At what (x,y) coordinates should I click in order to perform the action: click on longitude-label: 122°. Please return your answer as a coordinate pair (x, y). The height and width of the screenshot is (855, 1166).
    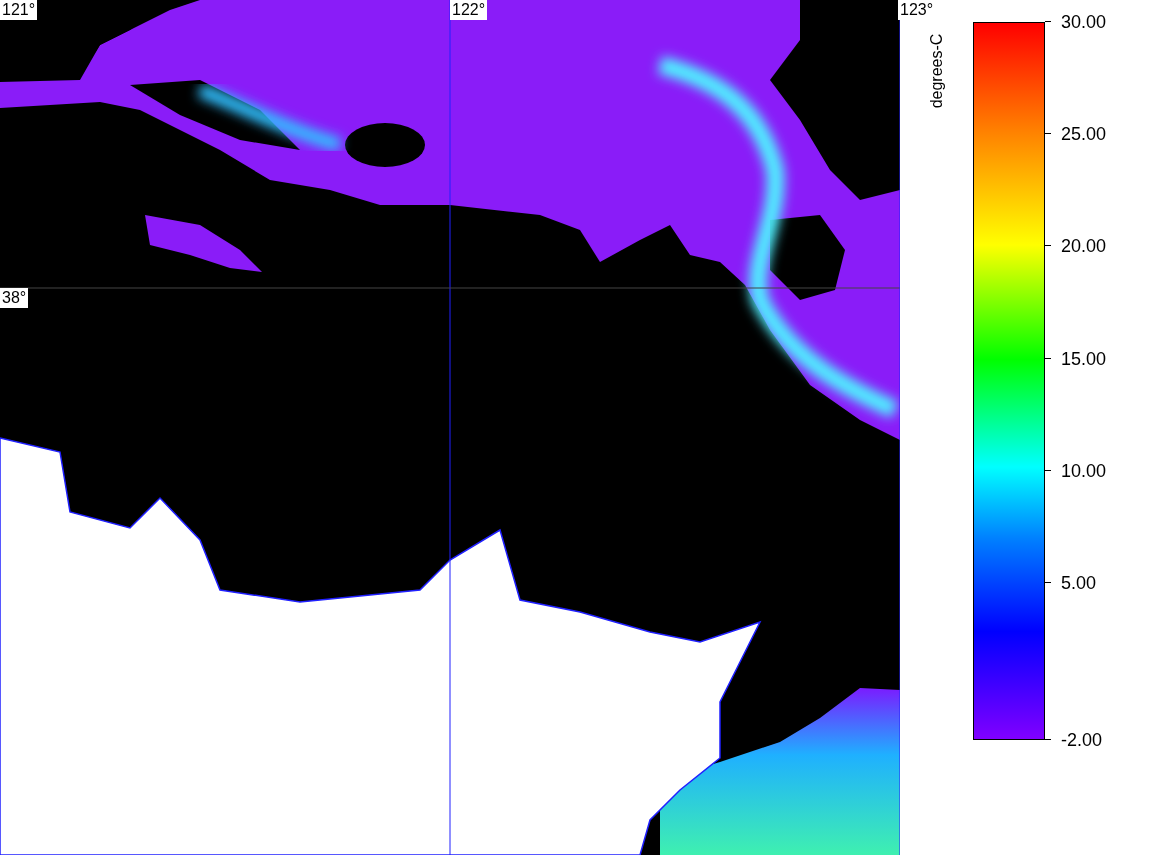
    Looking at the image, I should click on (469, 10).